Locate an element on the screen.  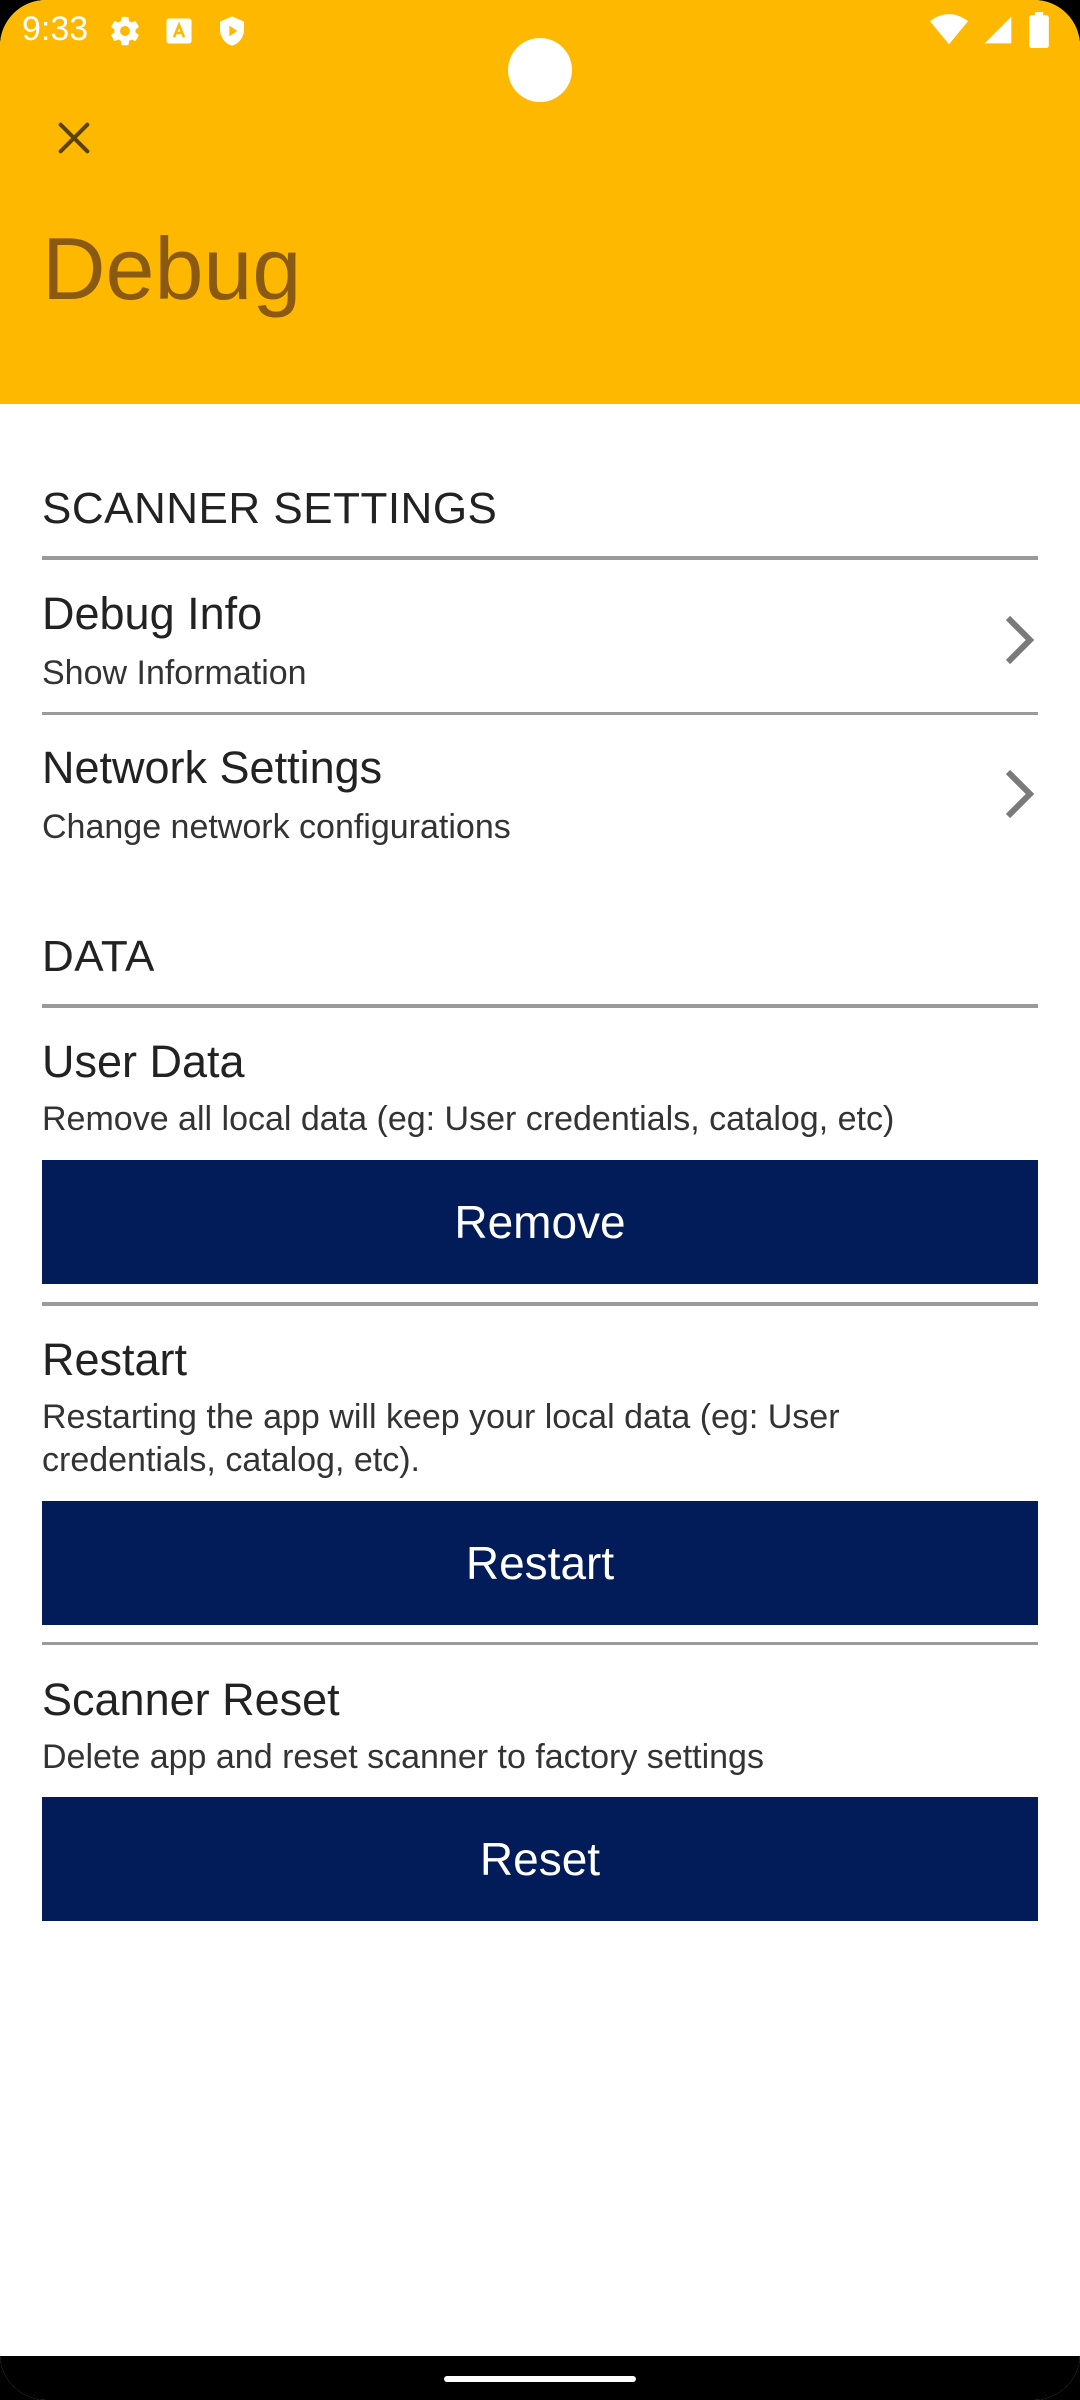
close-button is located at coordinates (74, 140).